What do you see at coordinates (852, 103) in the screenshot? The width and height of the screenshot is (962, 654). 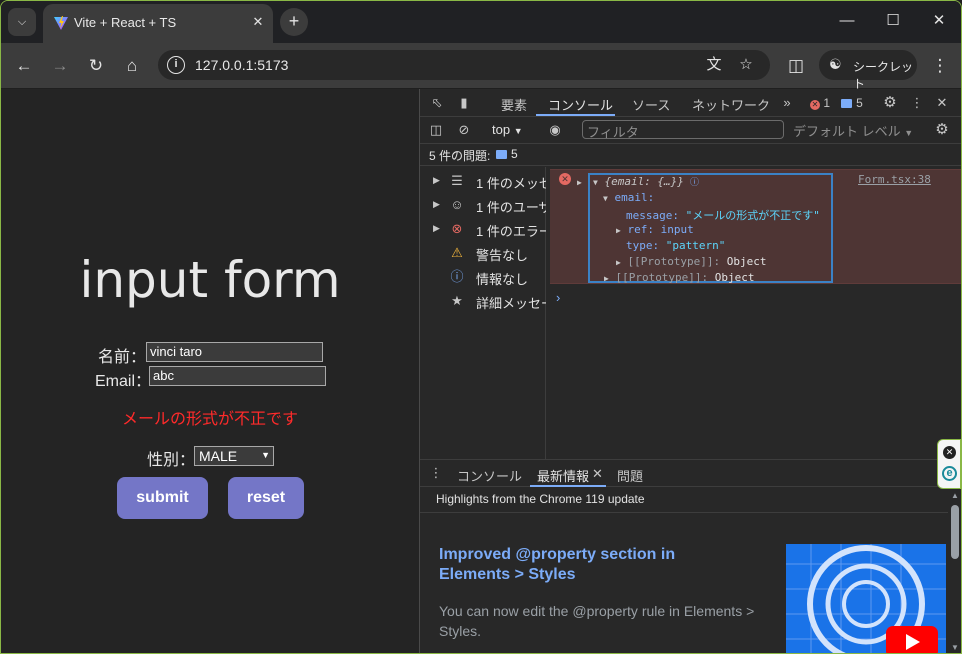 I see `message-counter: 5` at bounding box center [852, 103].